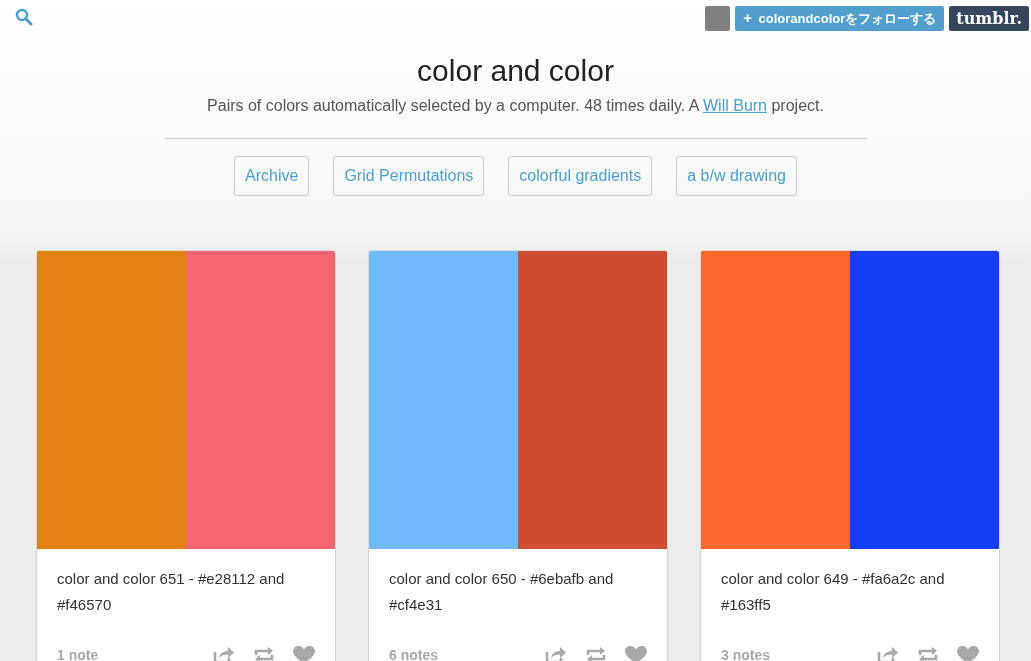  What do you see at coordinates (718, 18) in the screenshot?
I see `avatar-square` at bounding box center [718, 18].